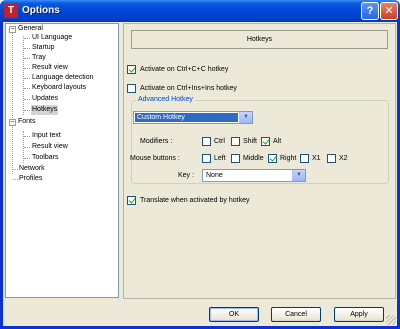 Image resolution: width=400 pixels, height=329 pixels. I want to click on tree-item-fonts: Fonts, so click(27, 122).